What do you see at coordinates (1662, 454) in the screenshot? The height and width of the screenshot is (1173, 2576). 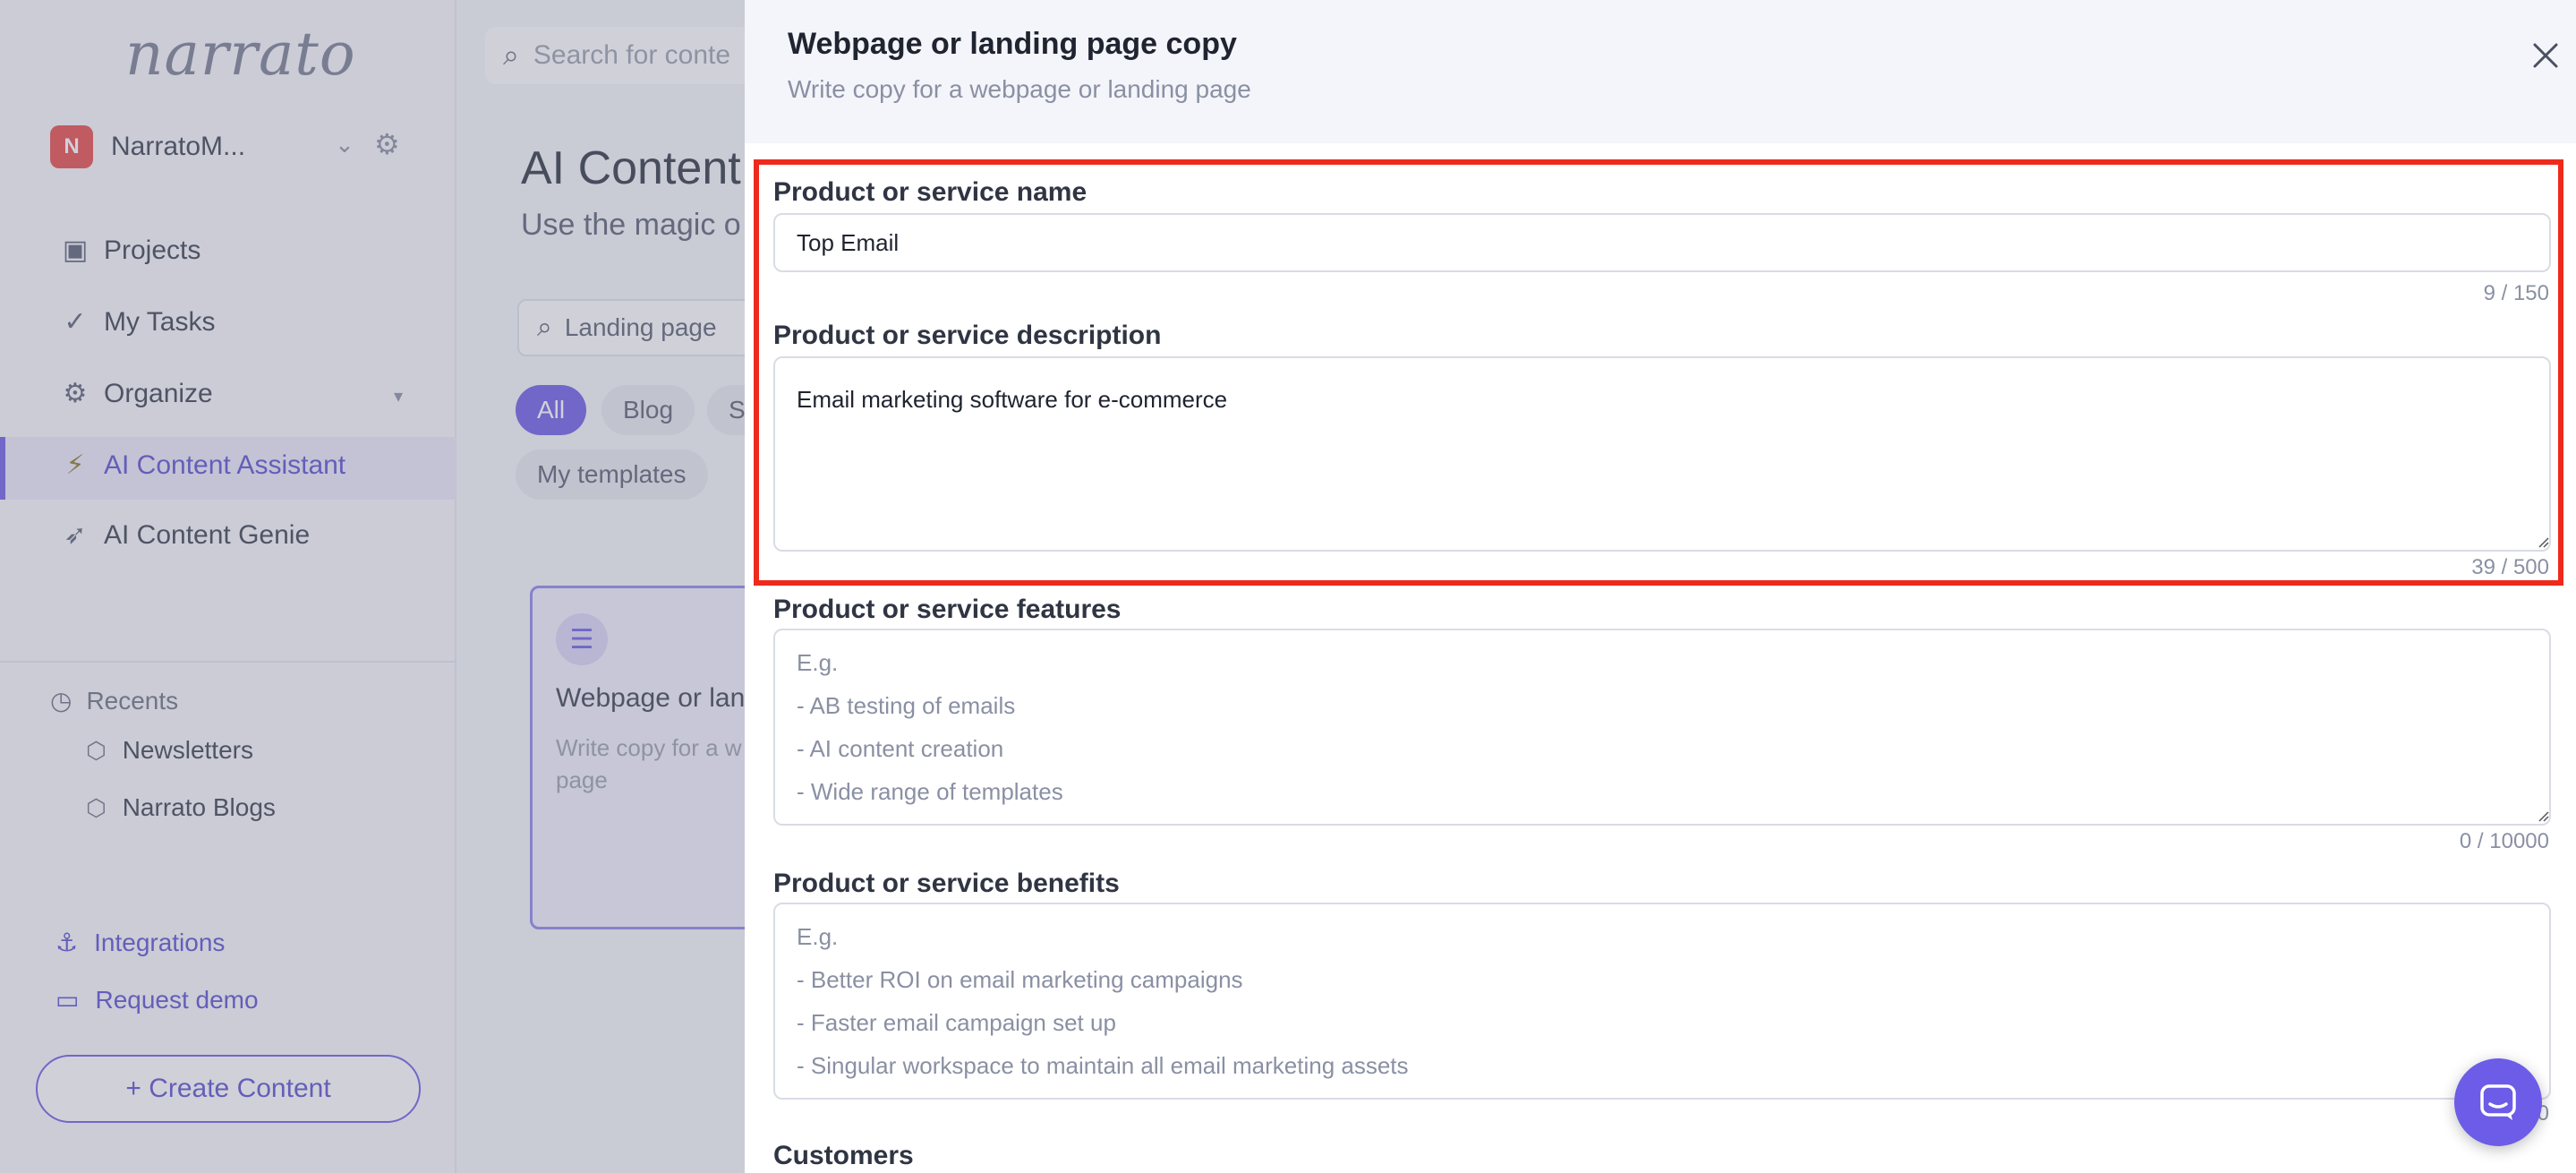 I see `product-description-textarea: Email marketing software for e-commerce` at bounding box center [1662, 454].